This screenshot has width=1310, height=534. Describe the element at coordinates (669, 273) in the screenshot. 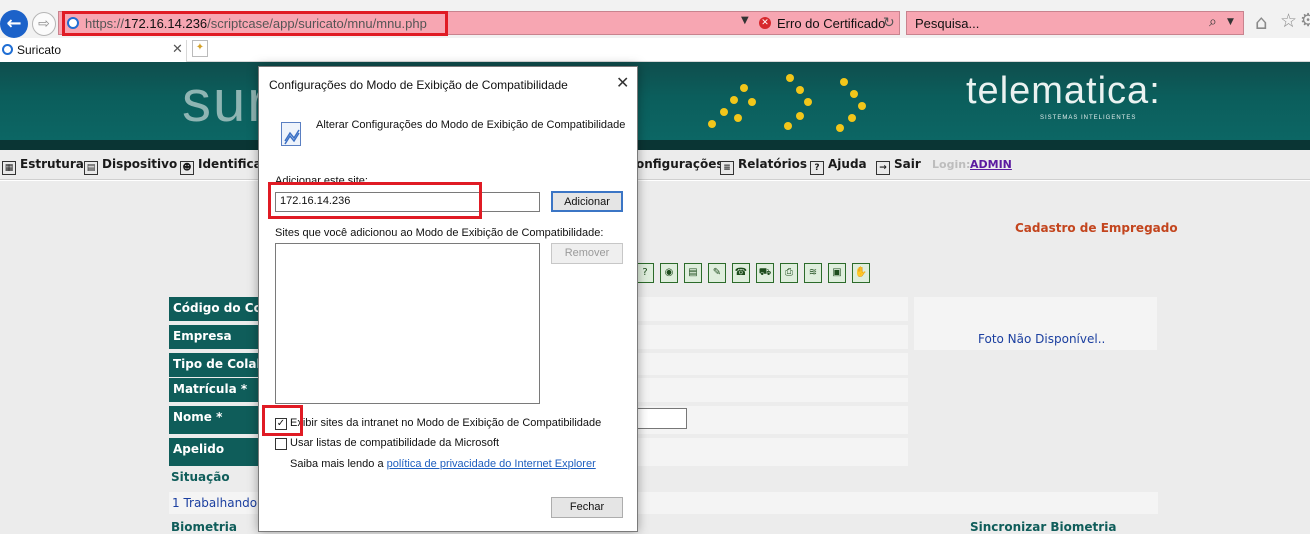

I see `money-icon: ◉` at that location.